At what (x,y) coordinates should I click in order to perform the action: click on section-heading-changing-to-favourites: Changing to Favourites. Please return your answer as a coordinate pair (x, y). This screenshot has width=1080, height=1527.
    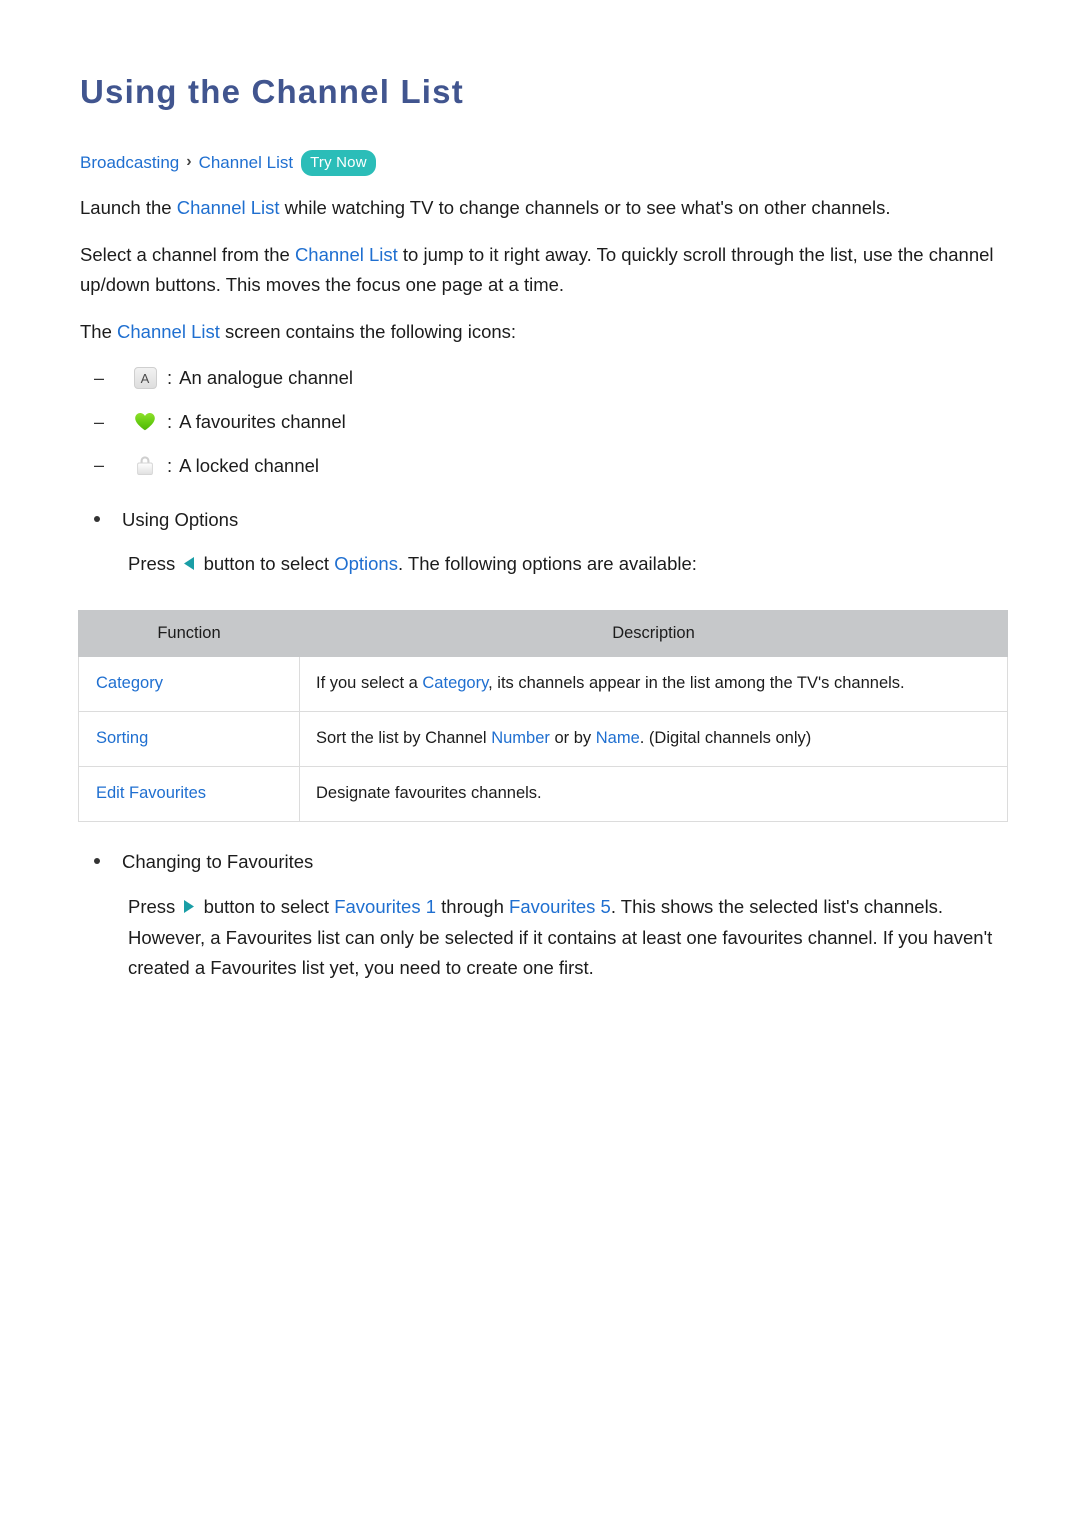
    Looking at the image, I should click on (546, 862).